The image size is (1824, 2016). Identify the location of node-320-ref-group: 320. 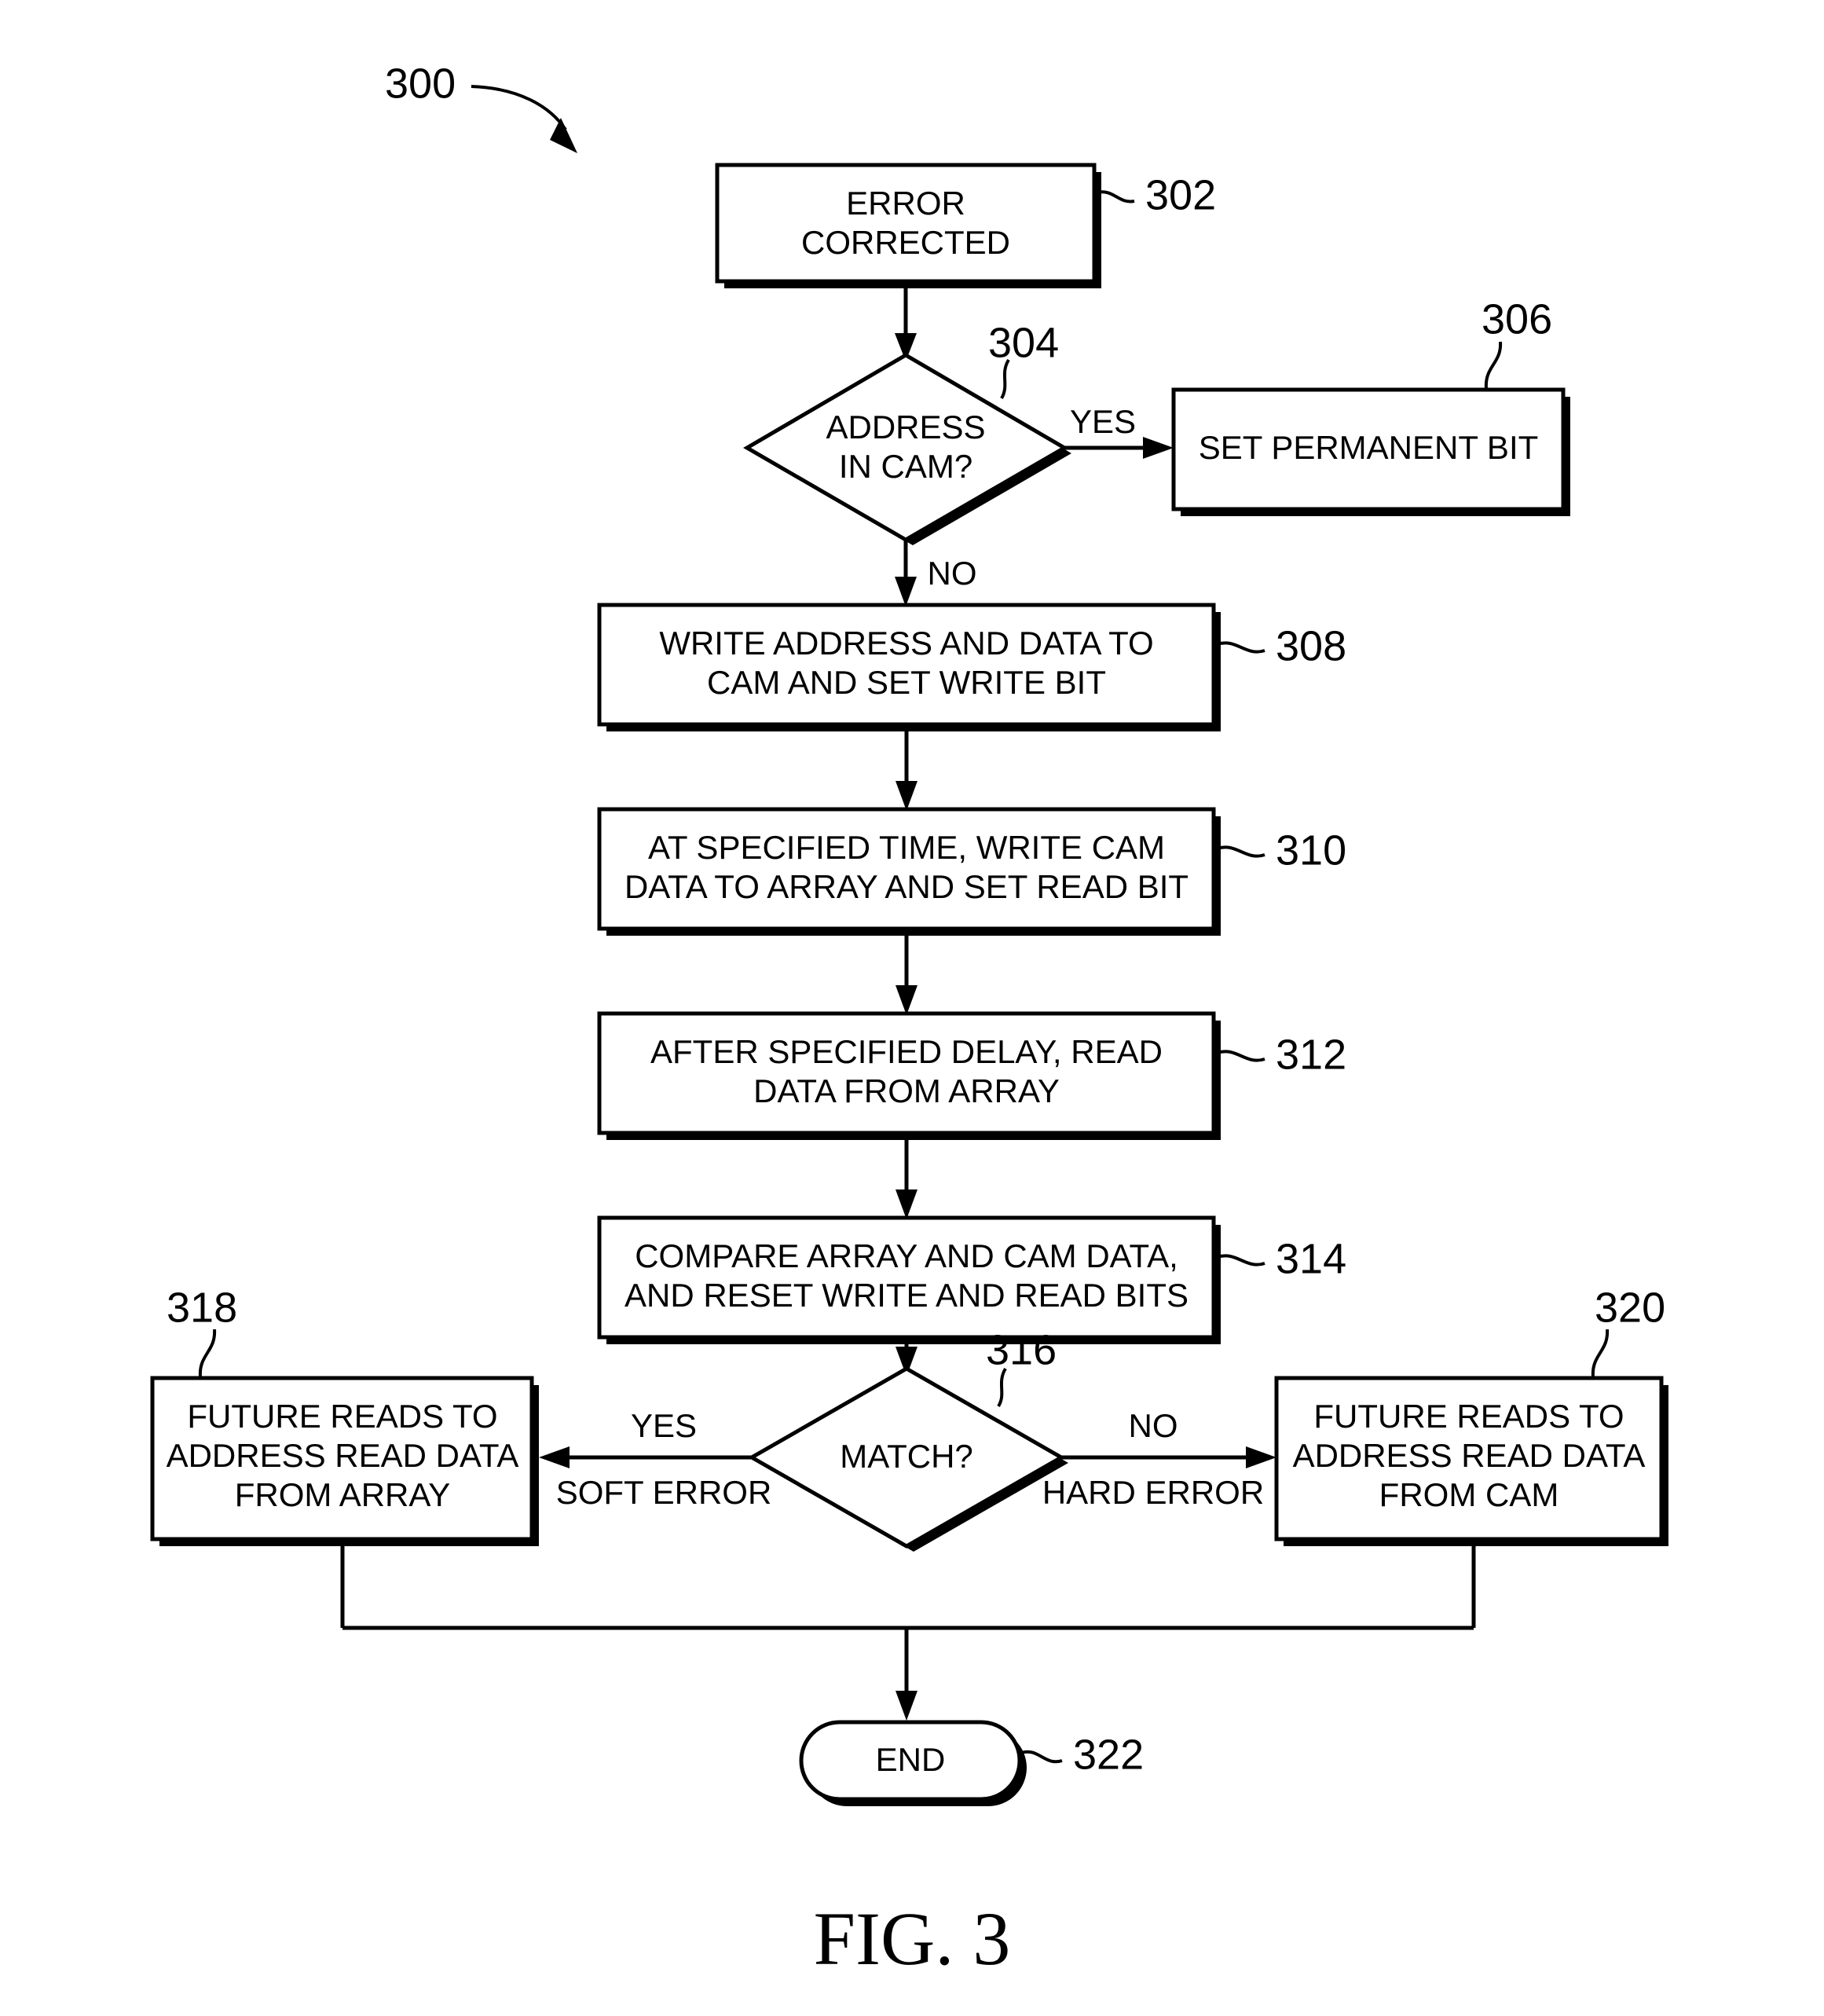
(1628, 1330).